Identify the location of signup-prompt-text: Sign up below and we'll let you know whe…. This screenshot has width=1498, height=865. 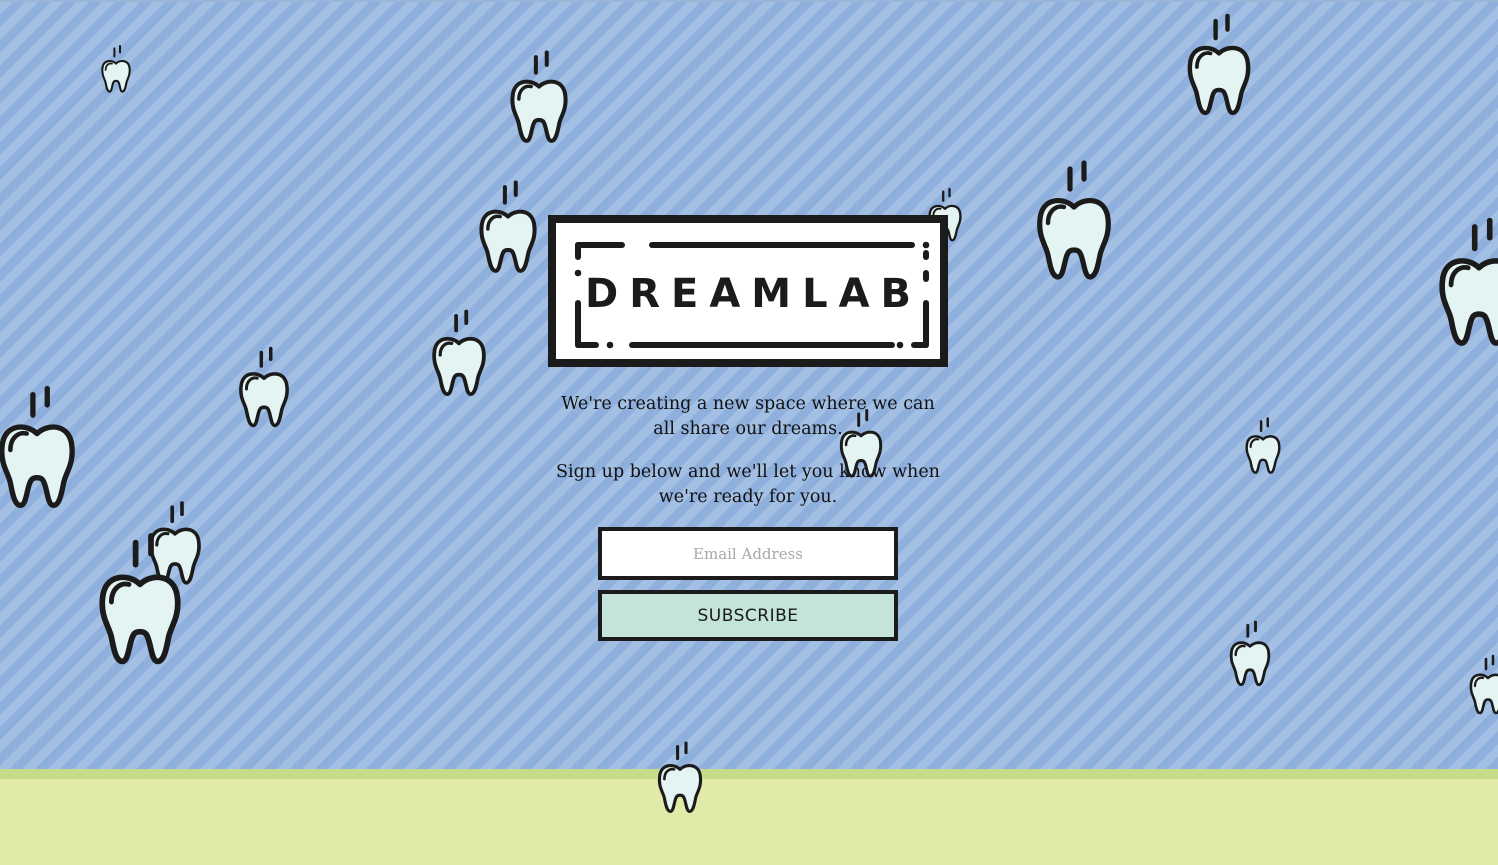
(748, 484).